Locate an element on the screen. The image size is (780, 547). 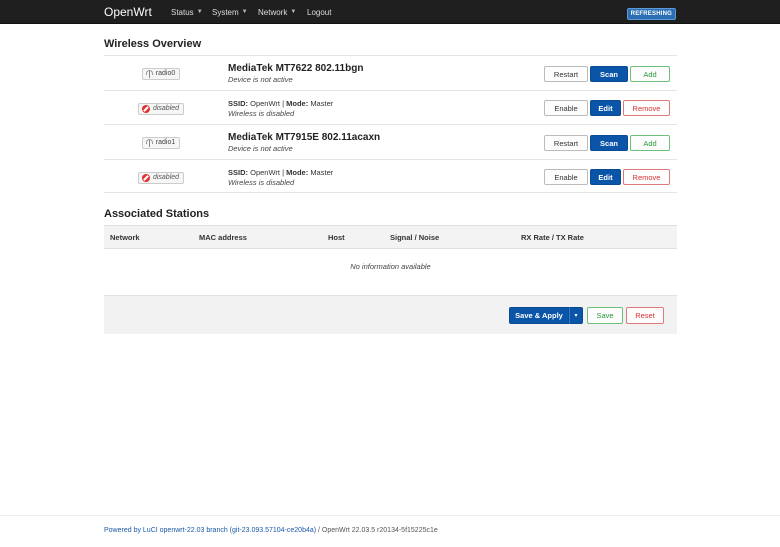
device-title: MediaTek MT7622 802.11bgn is located at coordinates (296, 68).